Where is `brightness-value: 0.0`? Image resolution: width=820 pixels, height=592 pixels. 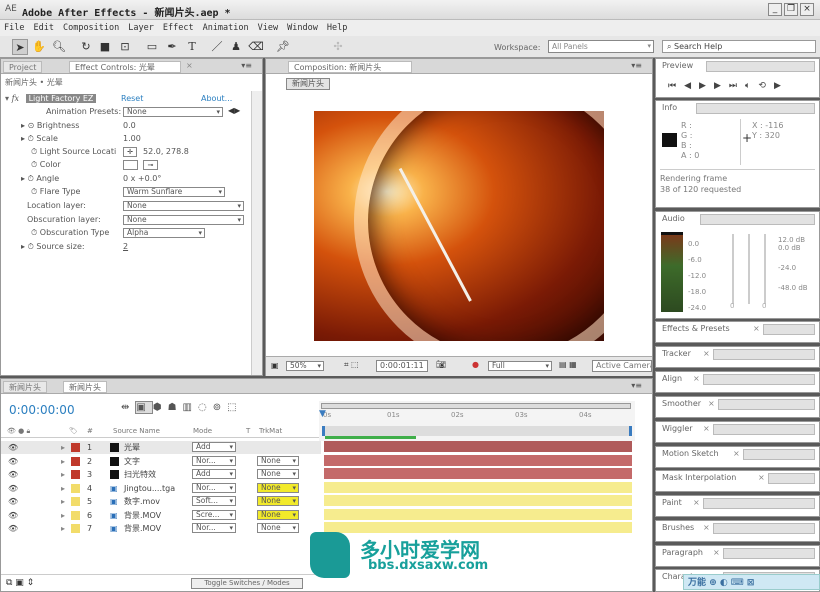 brightness-value: 0.0 is located at coordinates (129, 125).